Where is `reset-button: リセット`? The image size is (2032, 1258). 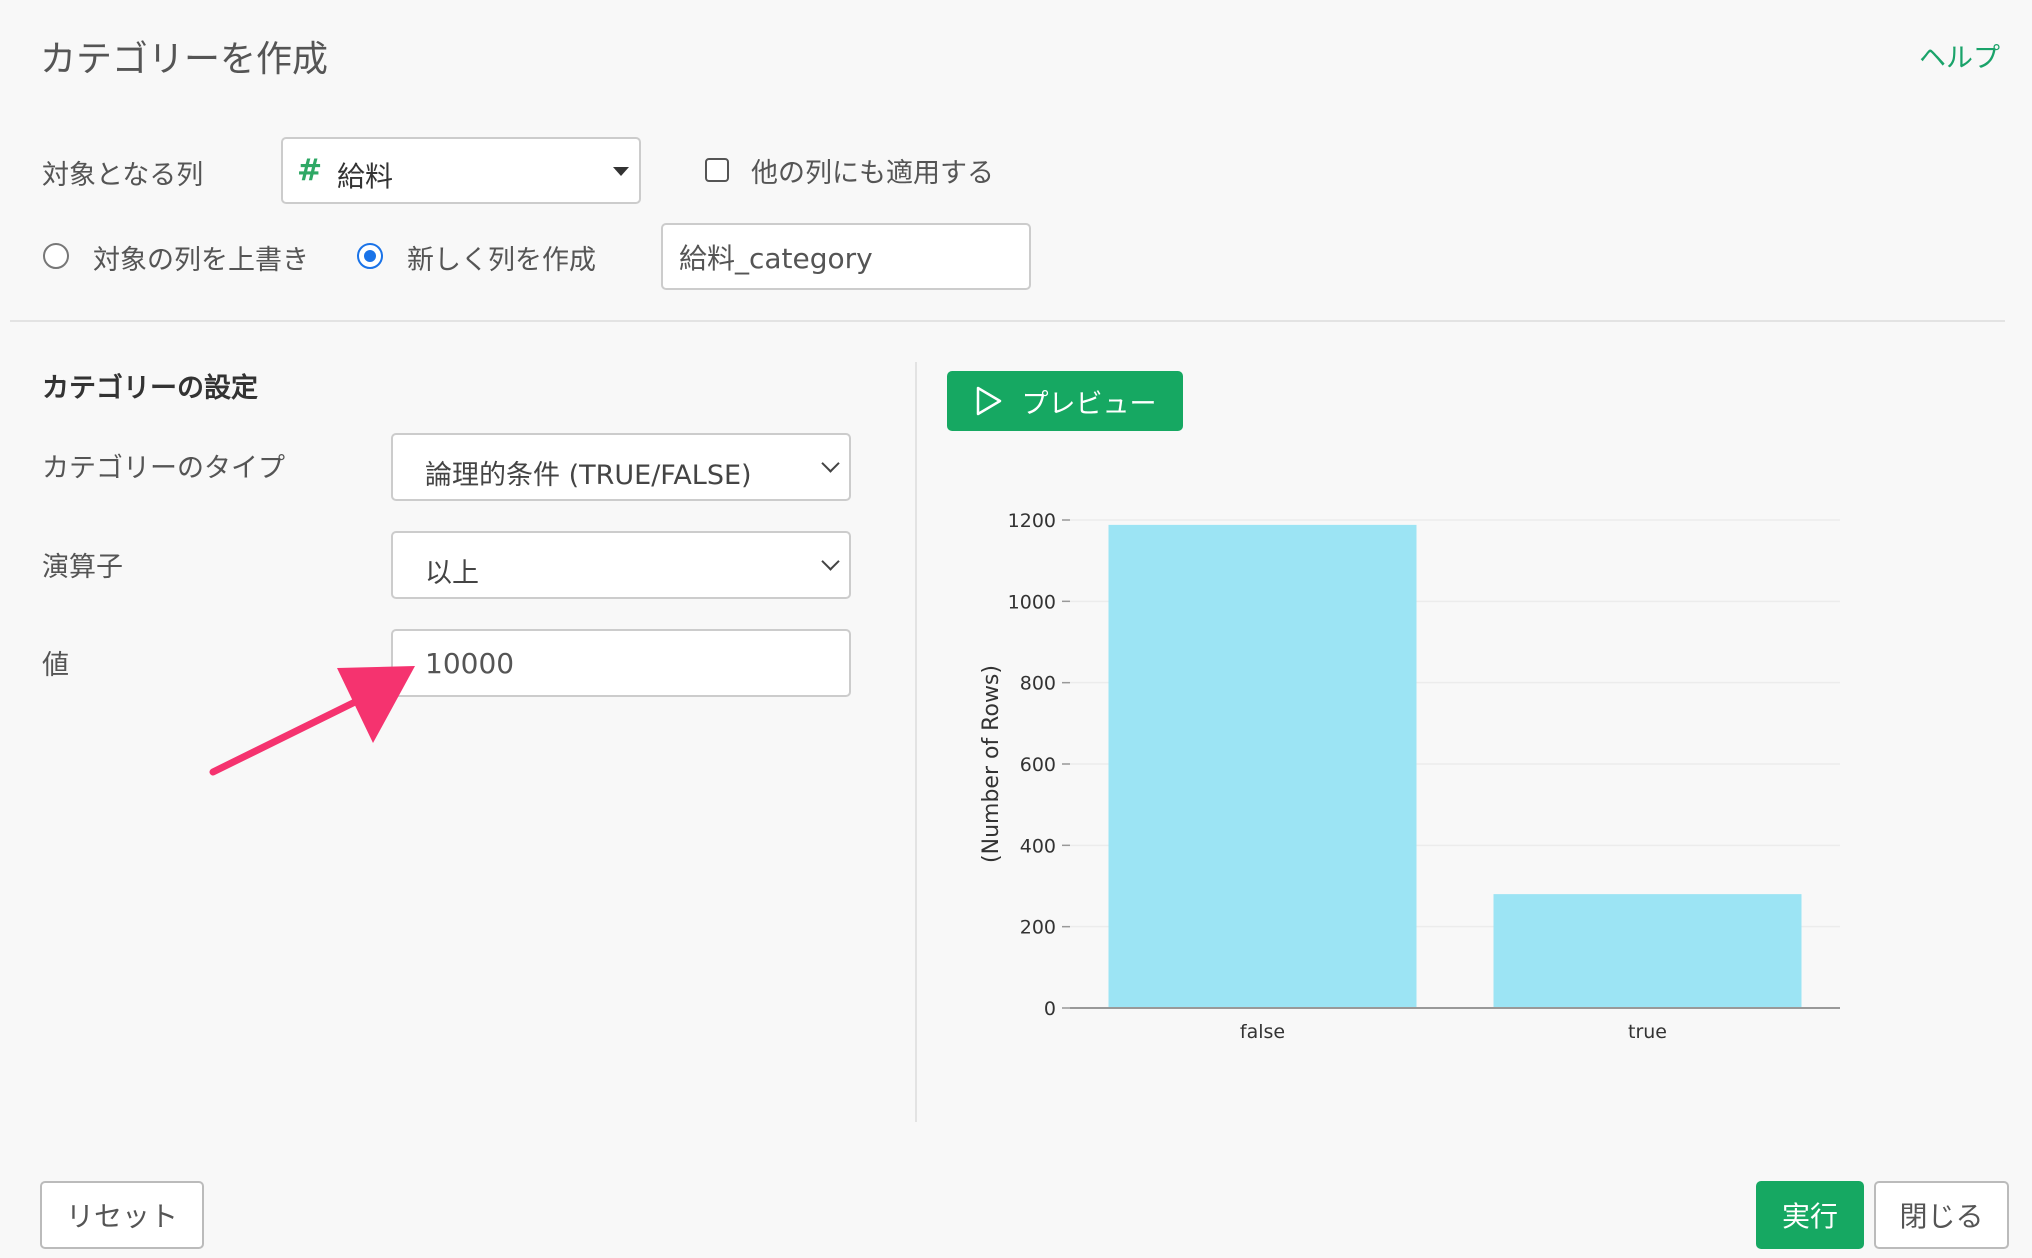
reset-button: リセット is located at coordinates (122, 1215).